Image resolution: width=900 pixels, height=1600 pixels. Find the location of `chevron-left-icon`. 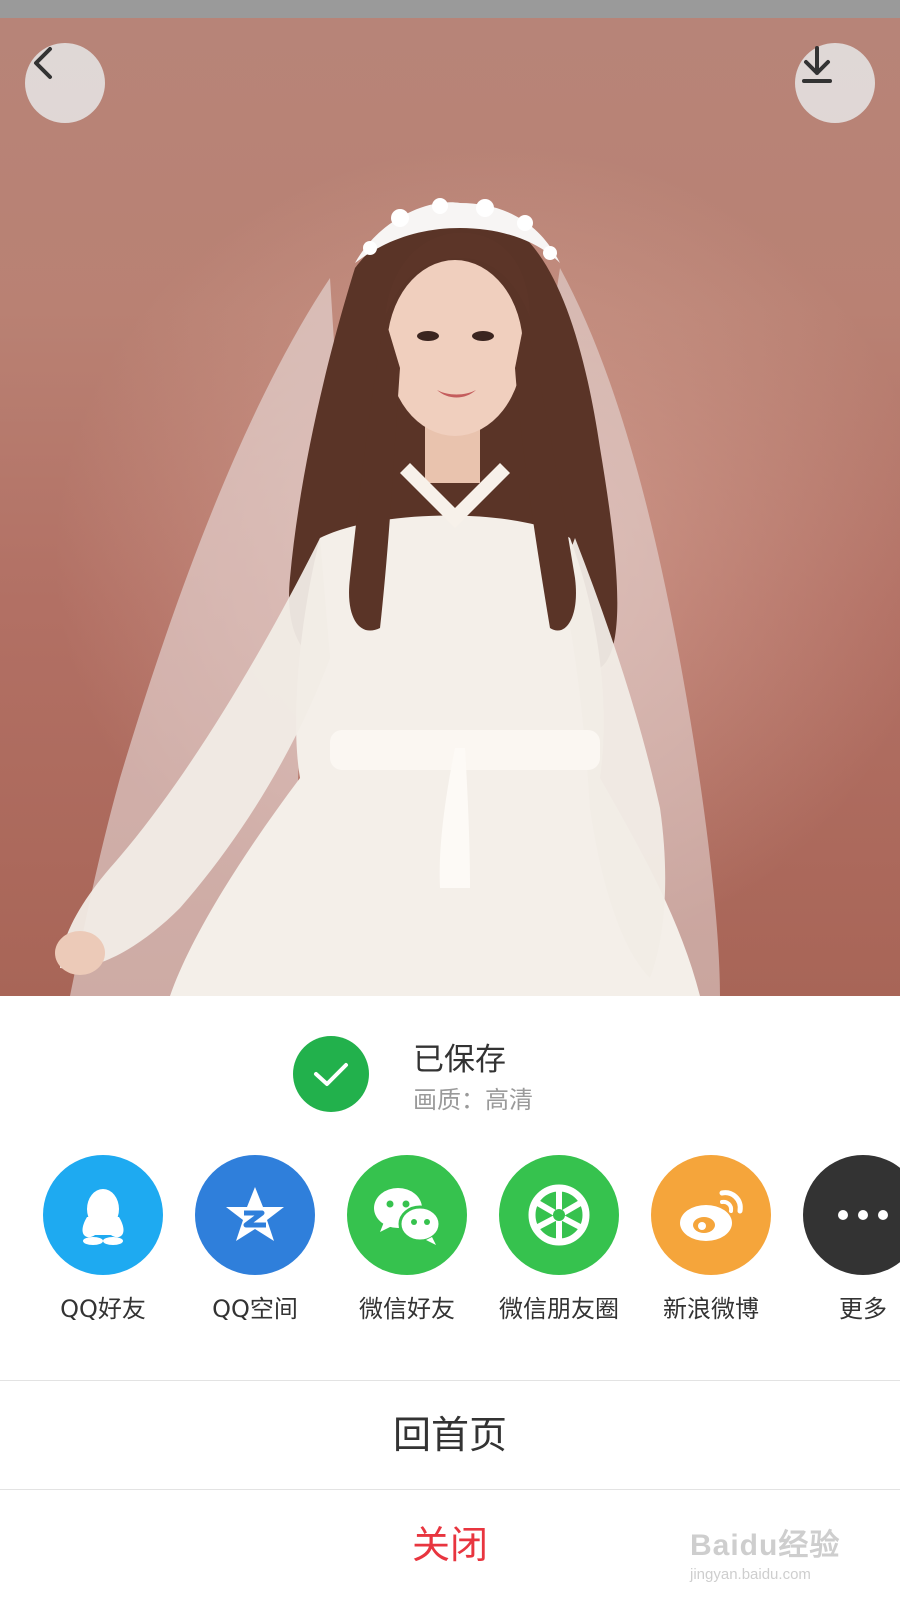

chevron-left-icon is located at coordinates (43, 63).